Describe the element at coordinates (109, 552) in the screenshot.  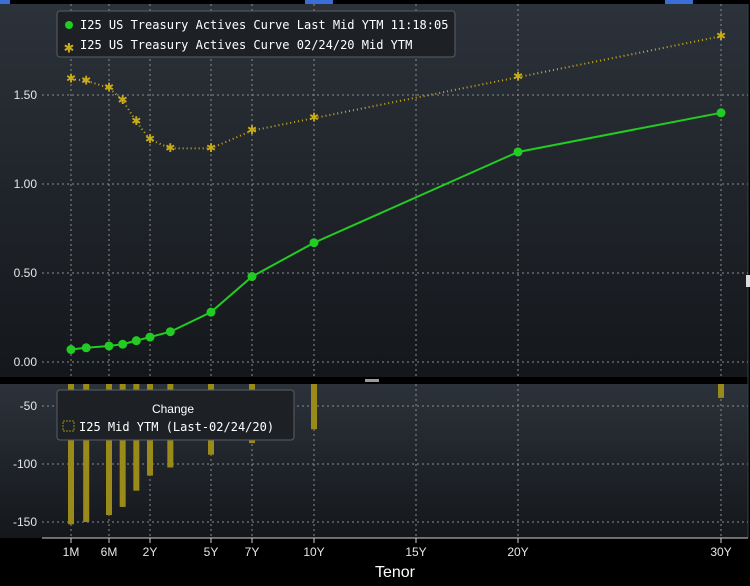
I see `x-tick-label: 6M` at that location.